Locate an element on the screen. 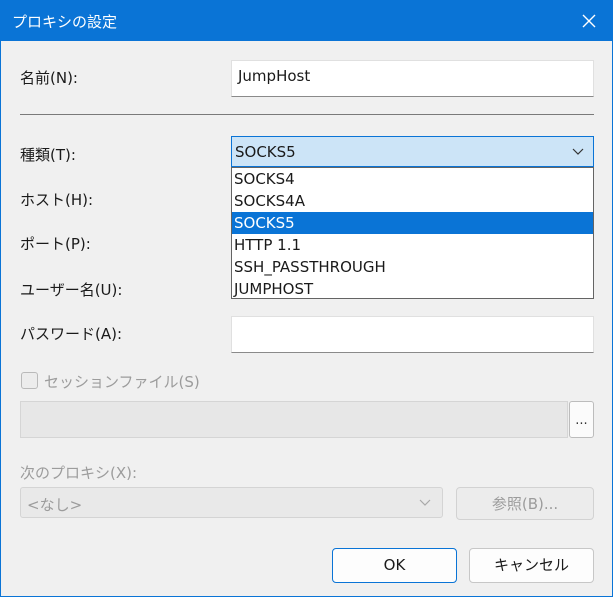 The height and width of the screenshot is (597, 613). password-input is located at coordinates (412, 334).